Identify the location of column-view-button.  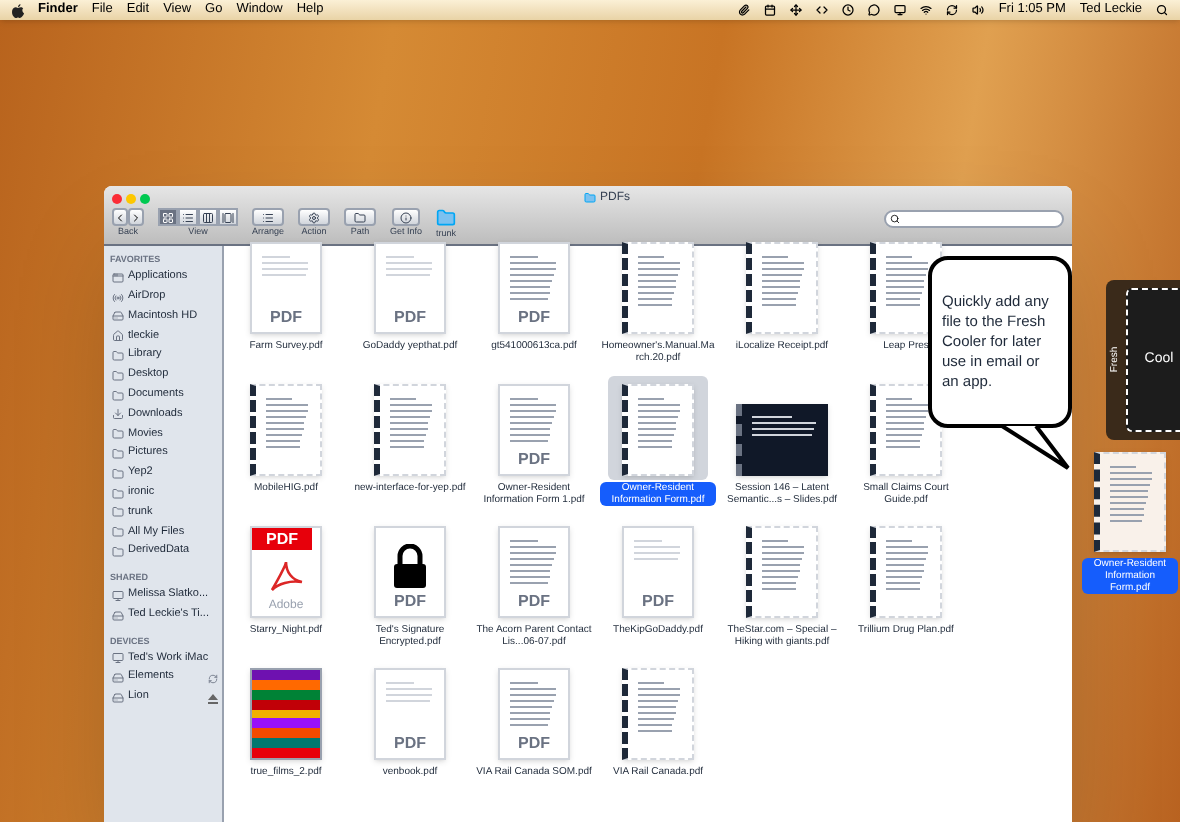
(208, 217).